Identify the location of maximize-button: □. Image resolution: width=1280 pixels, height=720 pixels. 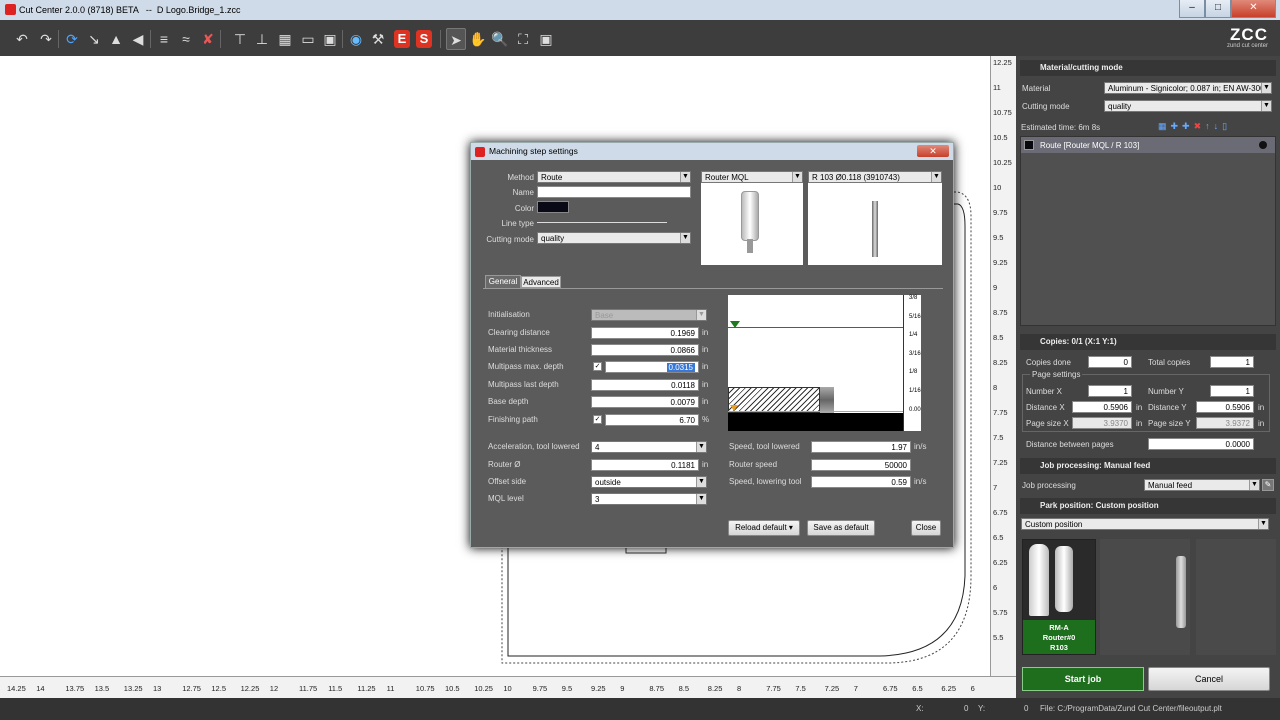
(1218, 9).